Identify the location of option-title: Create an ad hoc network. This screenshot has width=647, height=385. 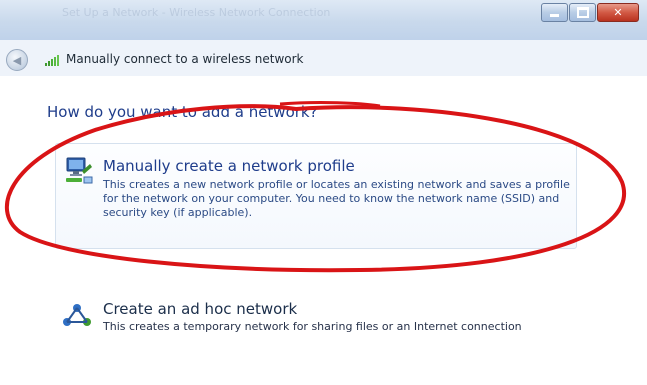
(200, 309).